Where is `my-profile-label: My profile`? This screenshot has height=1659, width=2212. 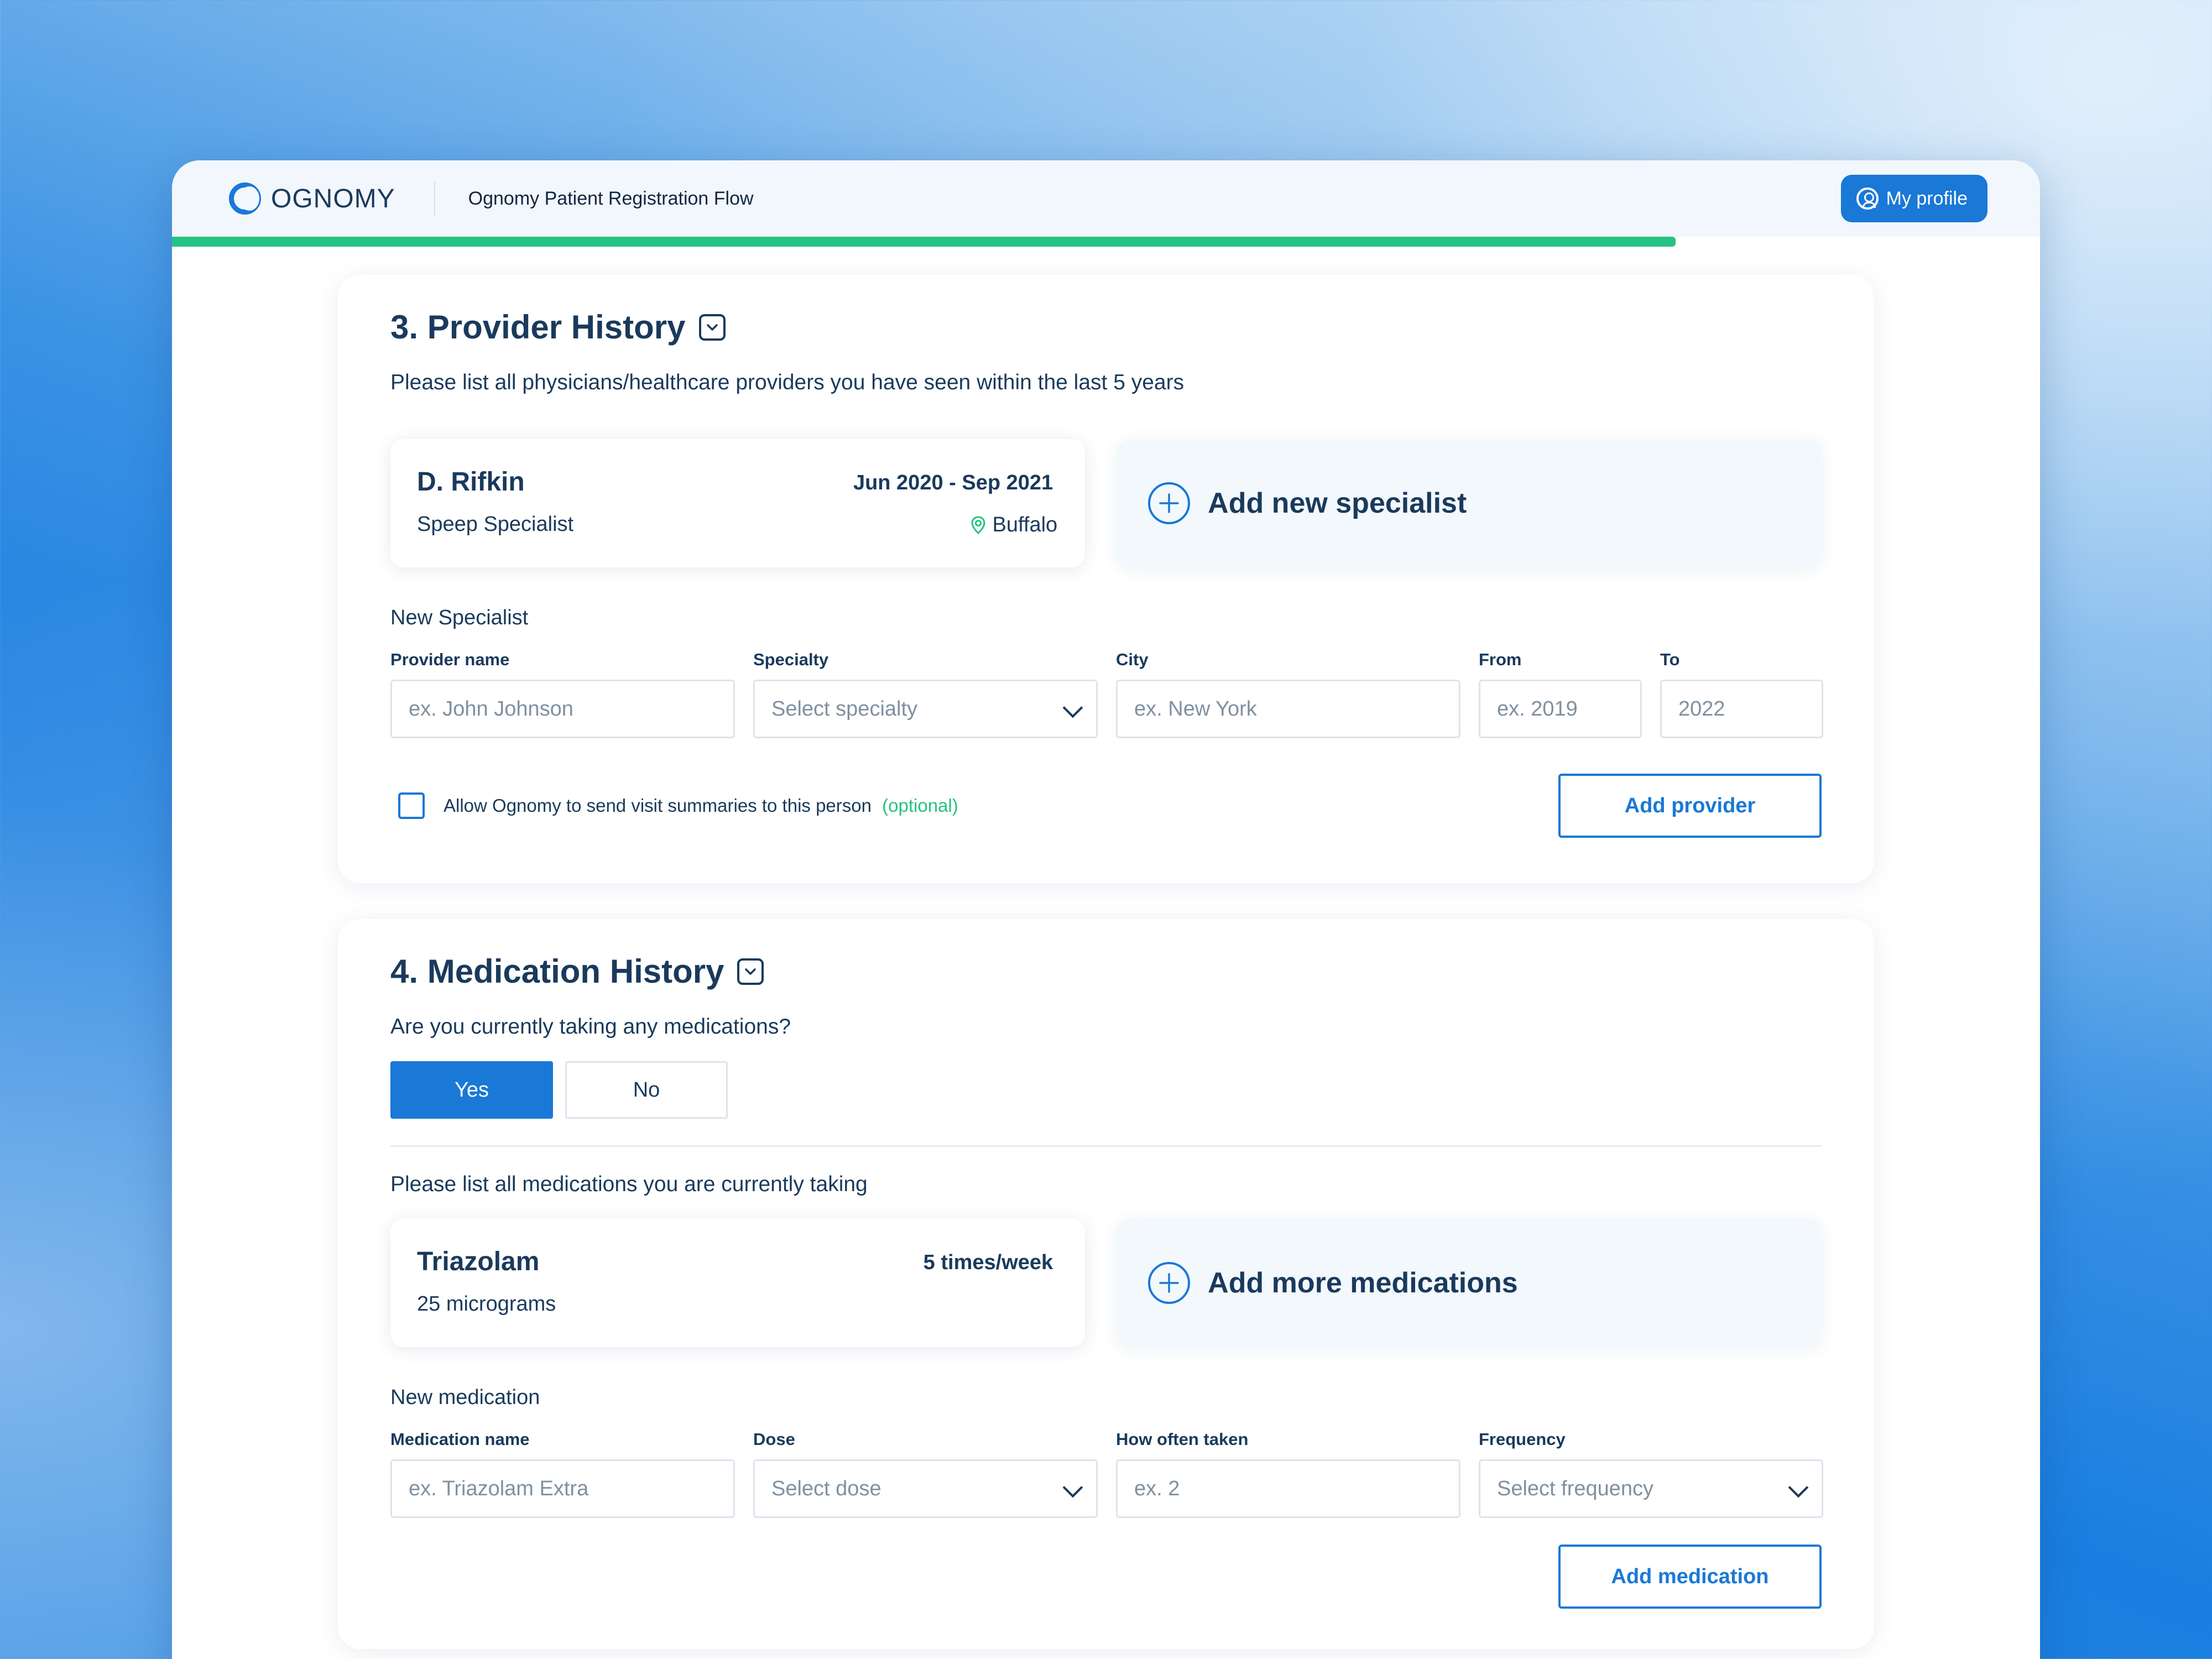 my-profile-label: My profile is located at coordinates (1927, 198).